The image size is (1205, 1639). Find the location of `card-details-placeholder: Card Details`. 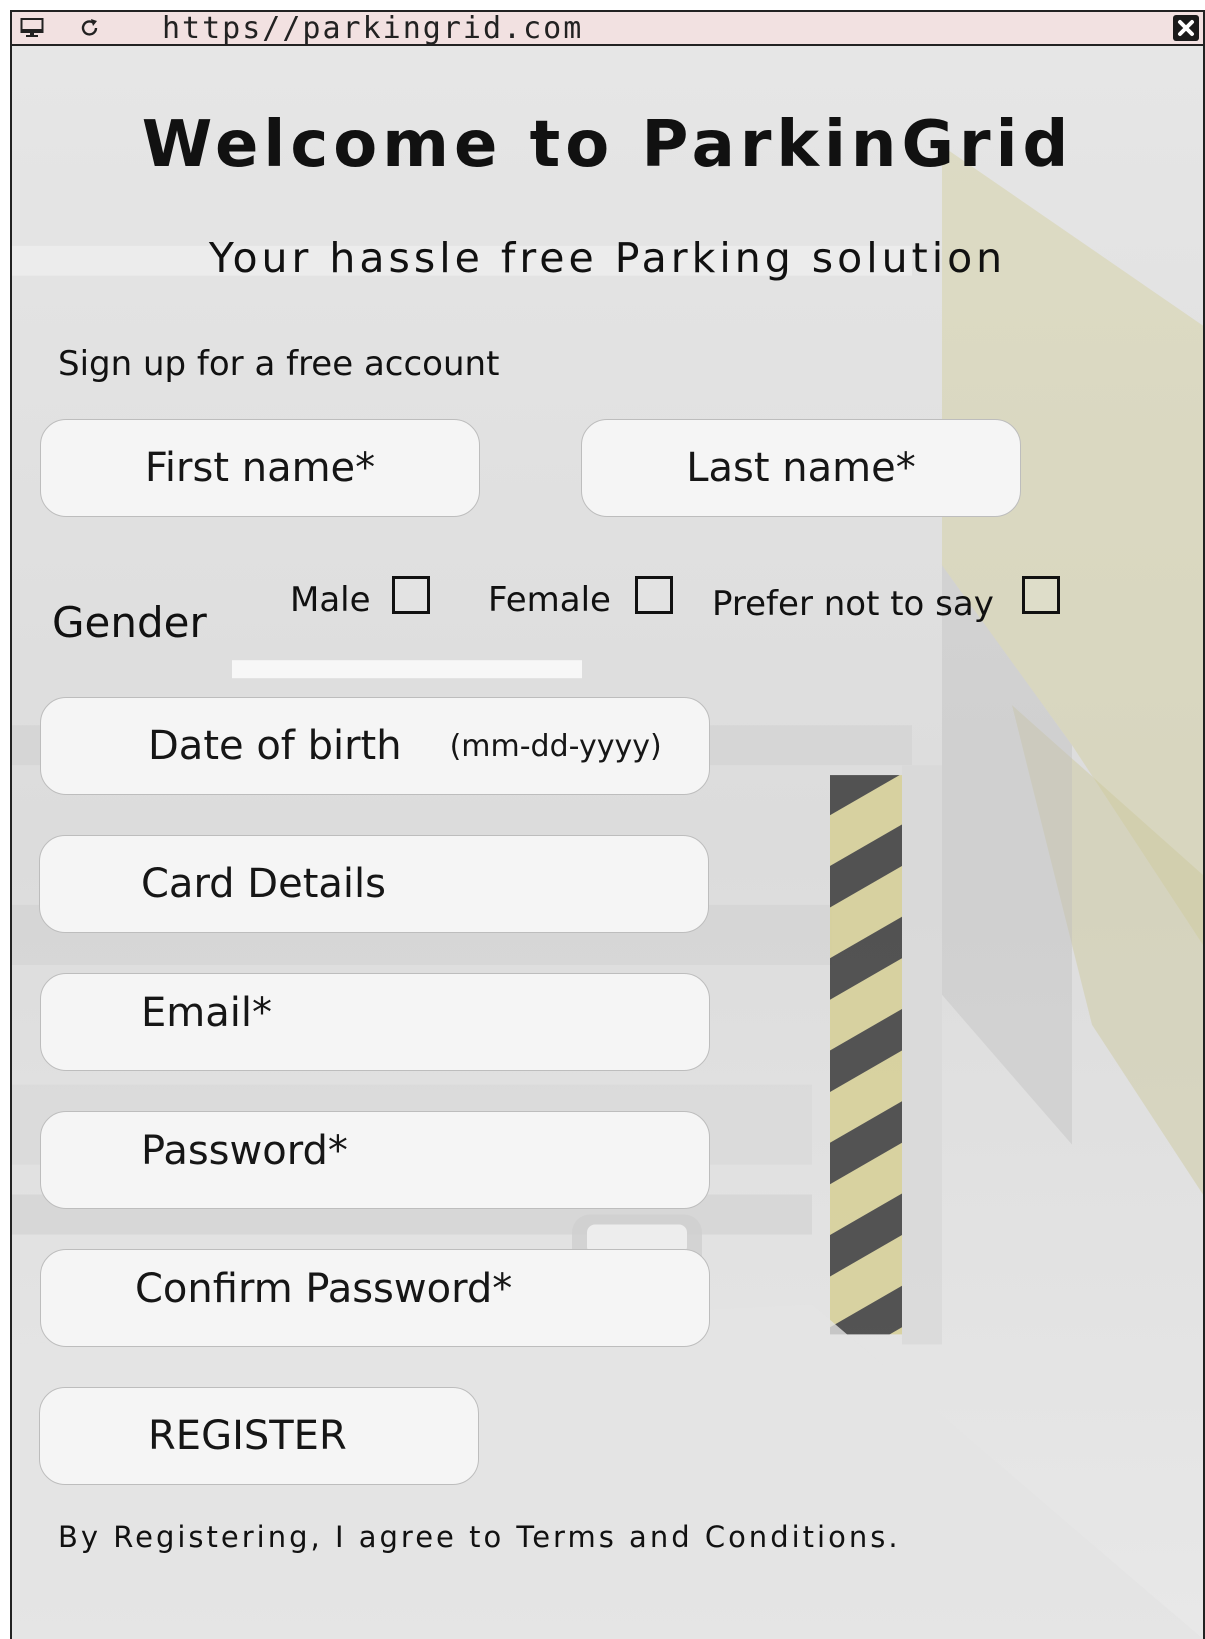

card-details-placeholder: Card Details is located at coordinates (263, 884).